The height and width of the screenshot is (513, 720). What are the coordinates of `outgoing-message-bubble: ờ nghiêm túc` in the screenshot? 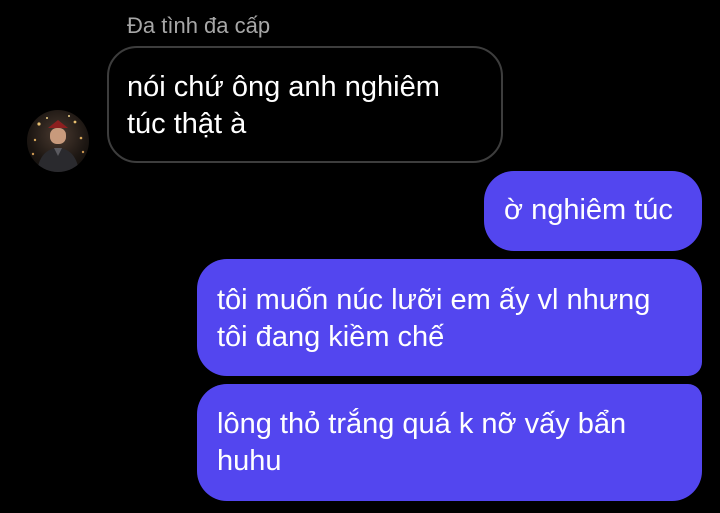 It's located at (593, 211).